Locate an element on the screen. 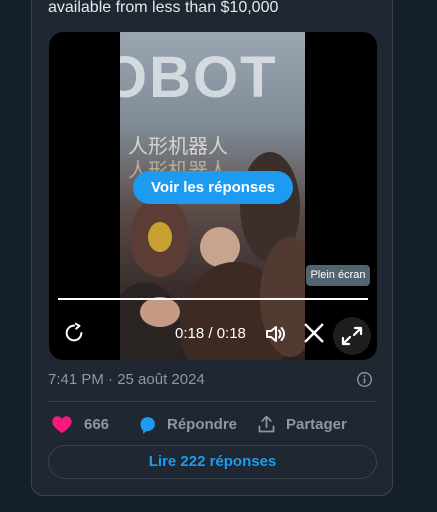 The width and height of the screenshot is (437, 512). info-icon is located at coordinates (364, 379).